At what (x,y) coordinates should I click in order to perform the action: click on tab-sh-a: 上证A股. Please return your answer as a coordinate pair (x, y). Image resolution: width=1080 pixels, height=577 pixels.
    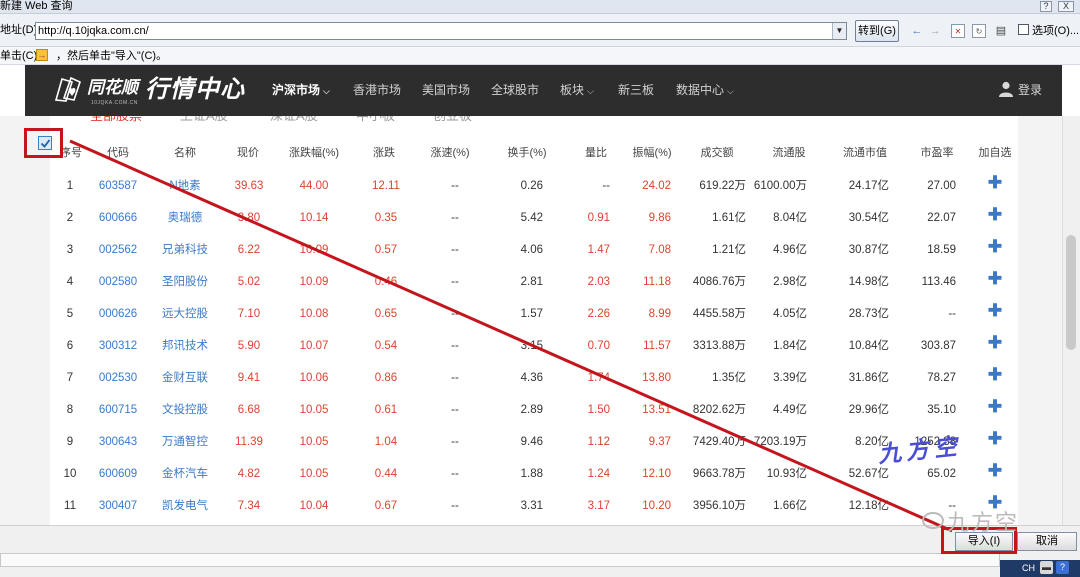
    Looking at the image, I should click on (204, 120).